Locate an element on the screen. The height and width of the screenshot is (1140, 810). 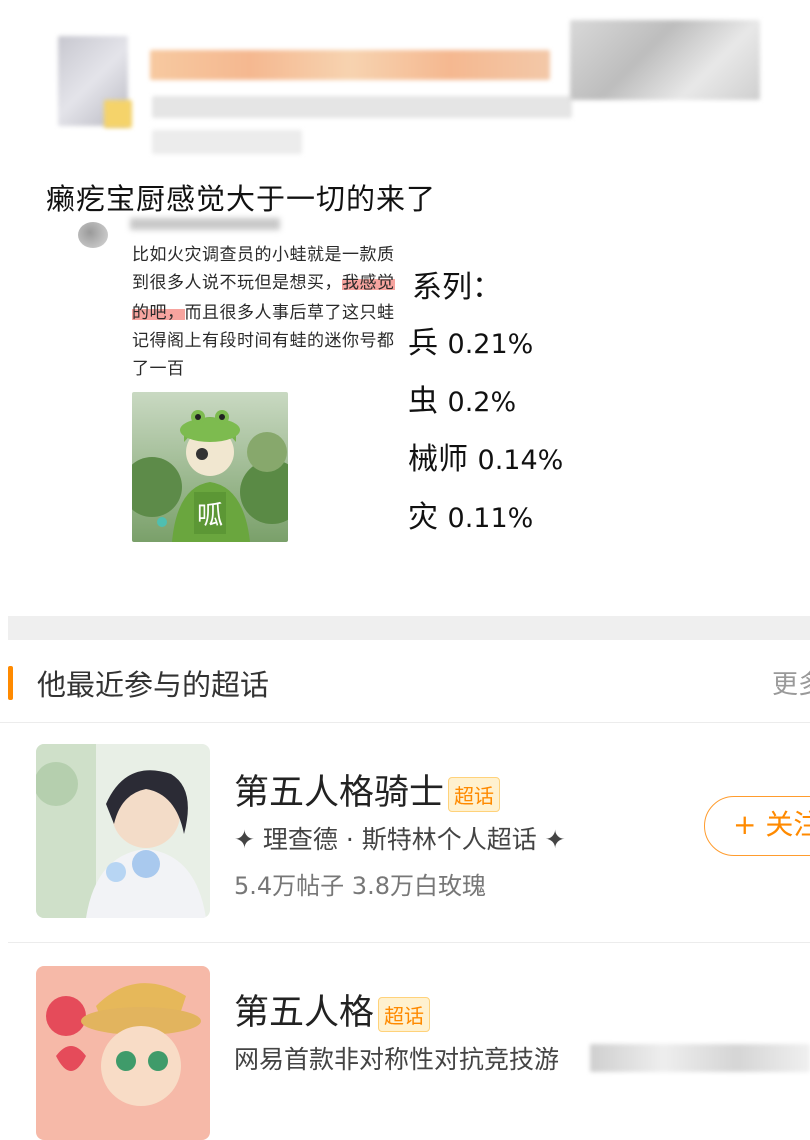
hoodie-text: 呱 is located at coordinates (210, 516).